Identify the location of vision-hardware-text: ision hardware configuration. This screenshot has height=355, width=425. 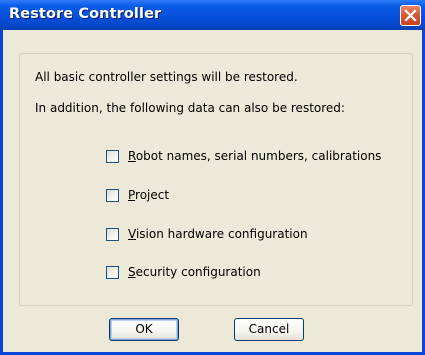
(221, 234).